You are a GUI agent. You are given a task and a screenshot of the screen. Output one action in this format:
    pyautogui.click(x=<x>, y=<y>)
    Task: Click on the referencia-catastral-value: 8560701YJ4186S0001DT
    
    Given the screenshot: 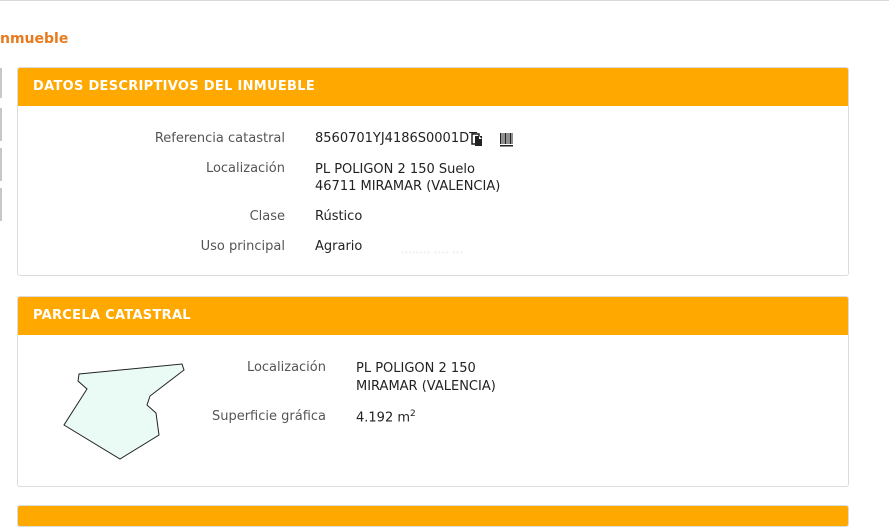 What is the action you would take?
    pyautogui.click(x=396, y=138)
    